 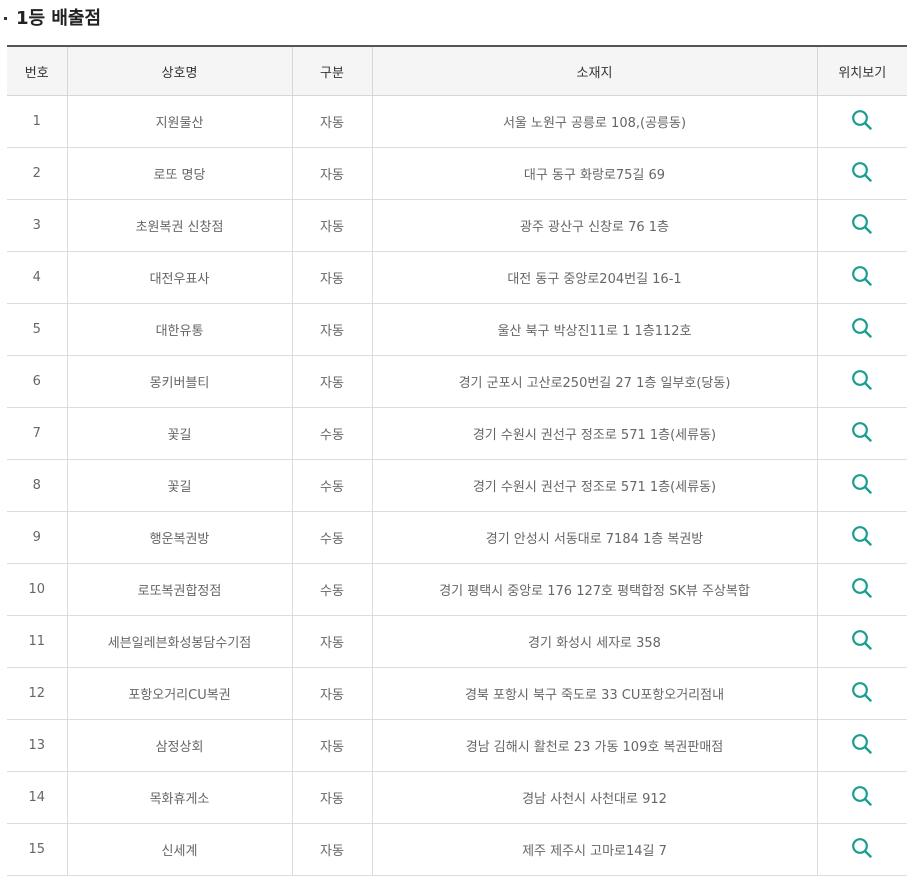 I want to click on cell-store-name: 대전우표사, so click(x=179, y=277).